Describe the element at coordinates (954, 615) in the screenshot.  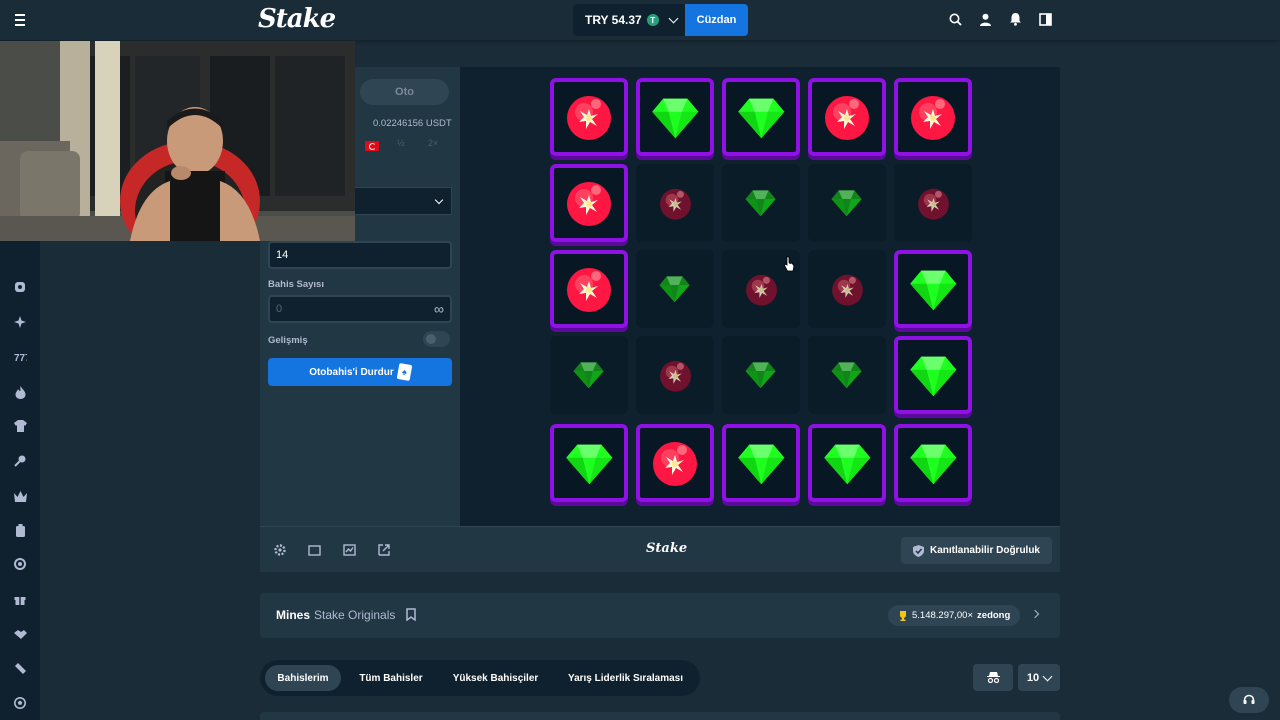
I see `record-badge: 5.148.297,00× zedong` at that location.